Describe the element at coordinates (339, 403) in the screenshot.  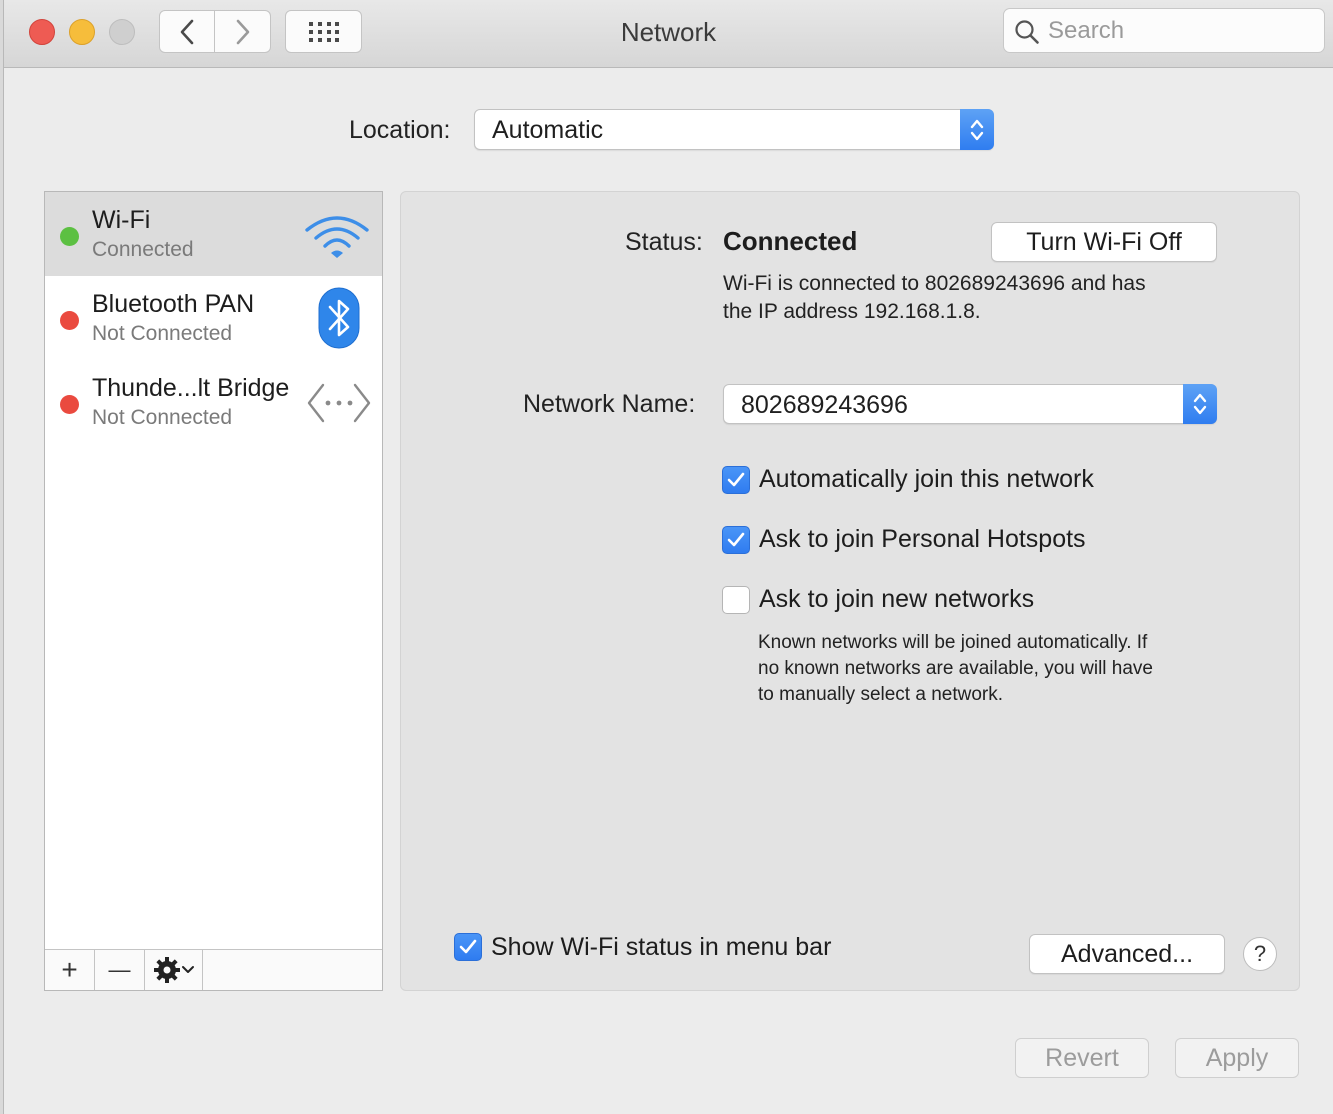
I see `thunderbolt-bridge-icon` at that location.